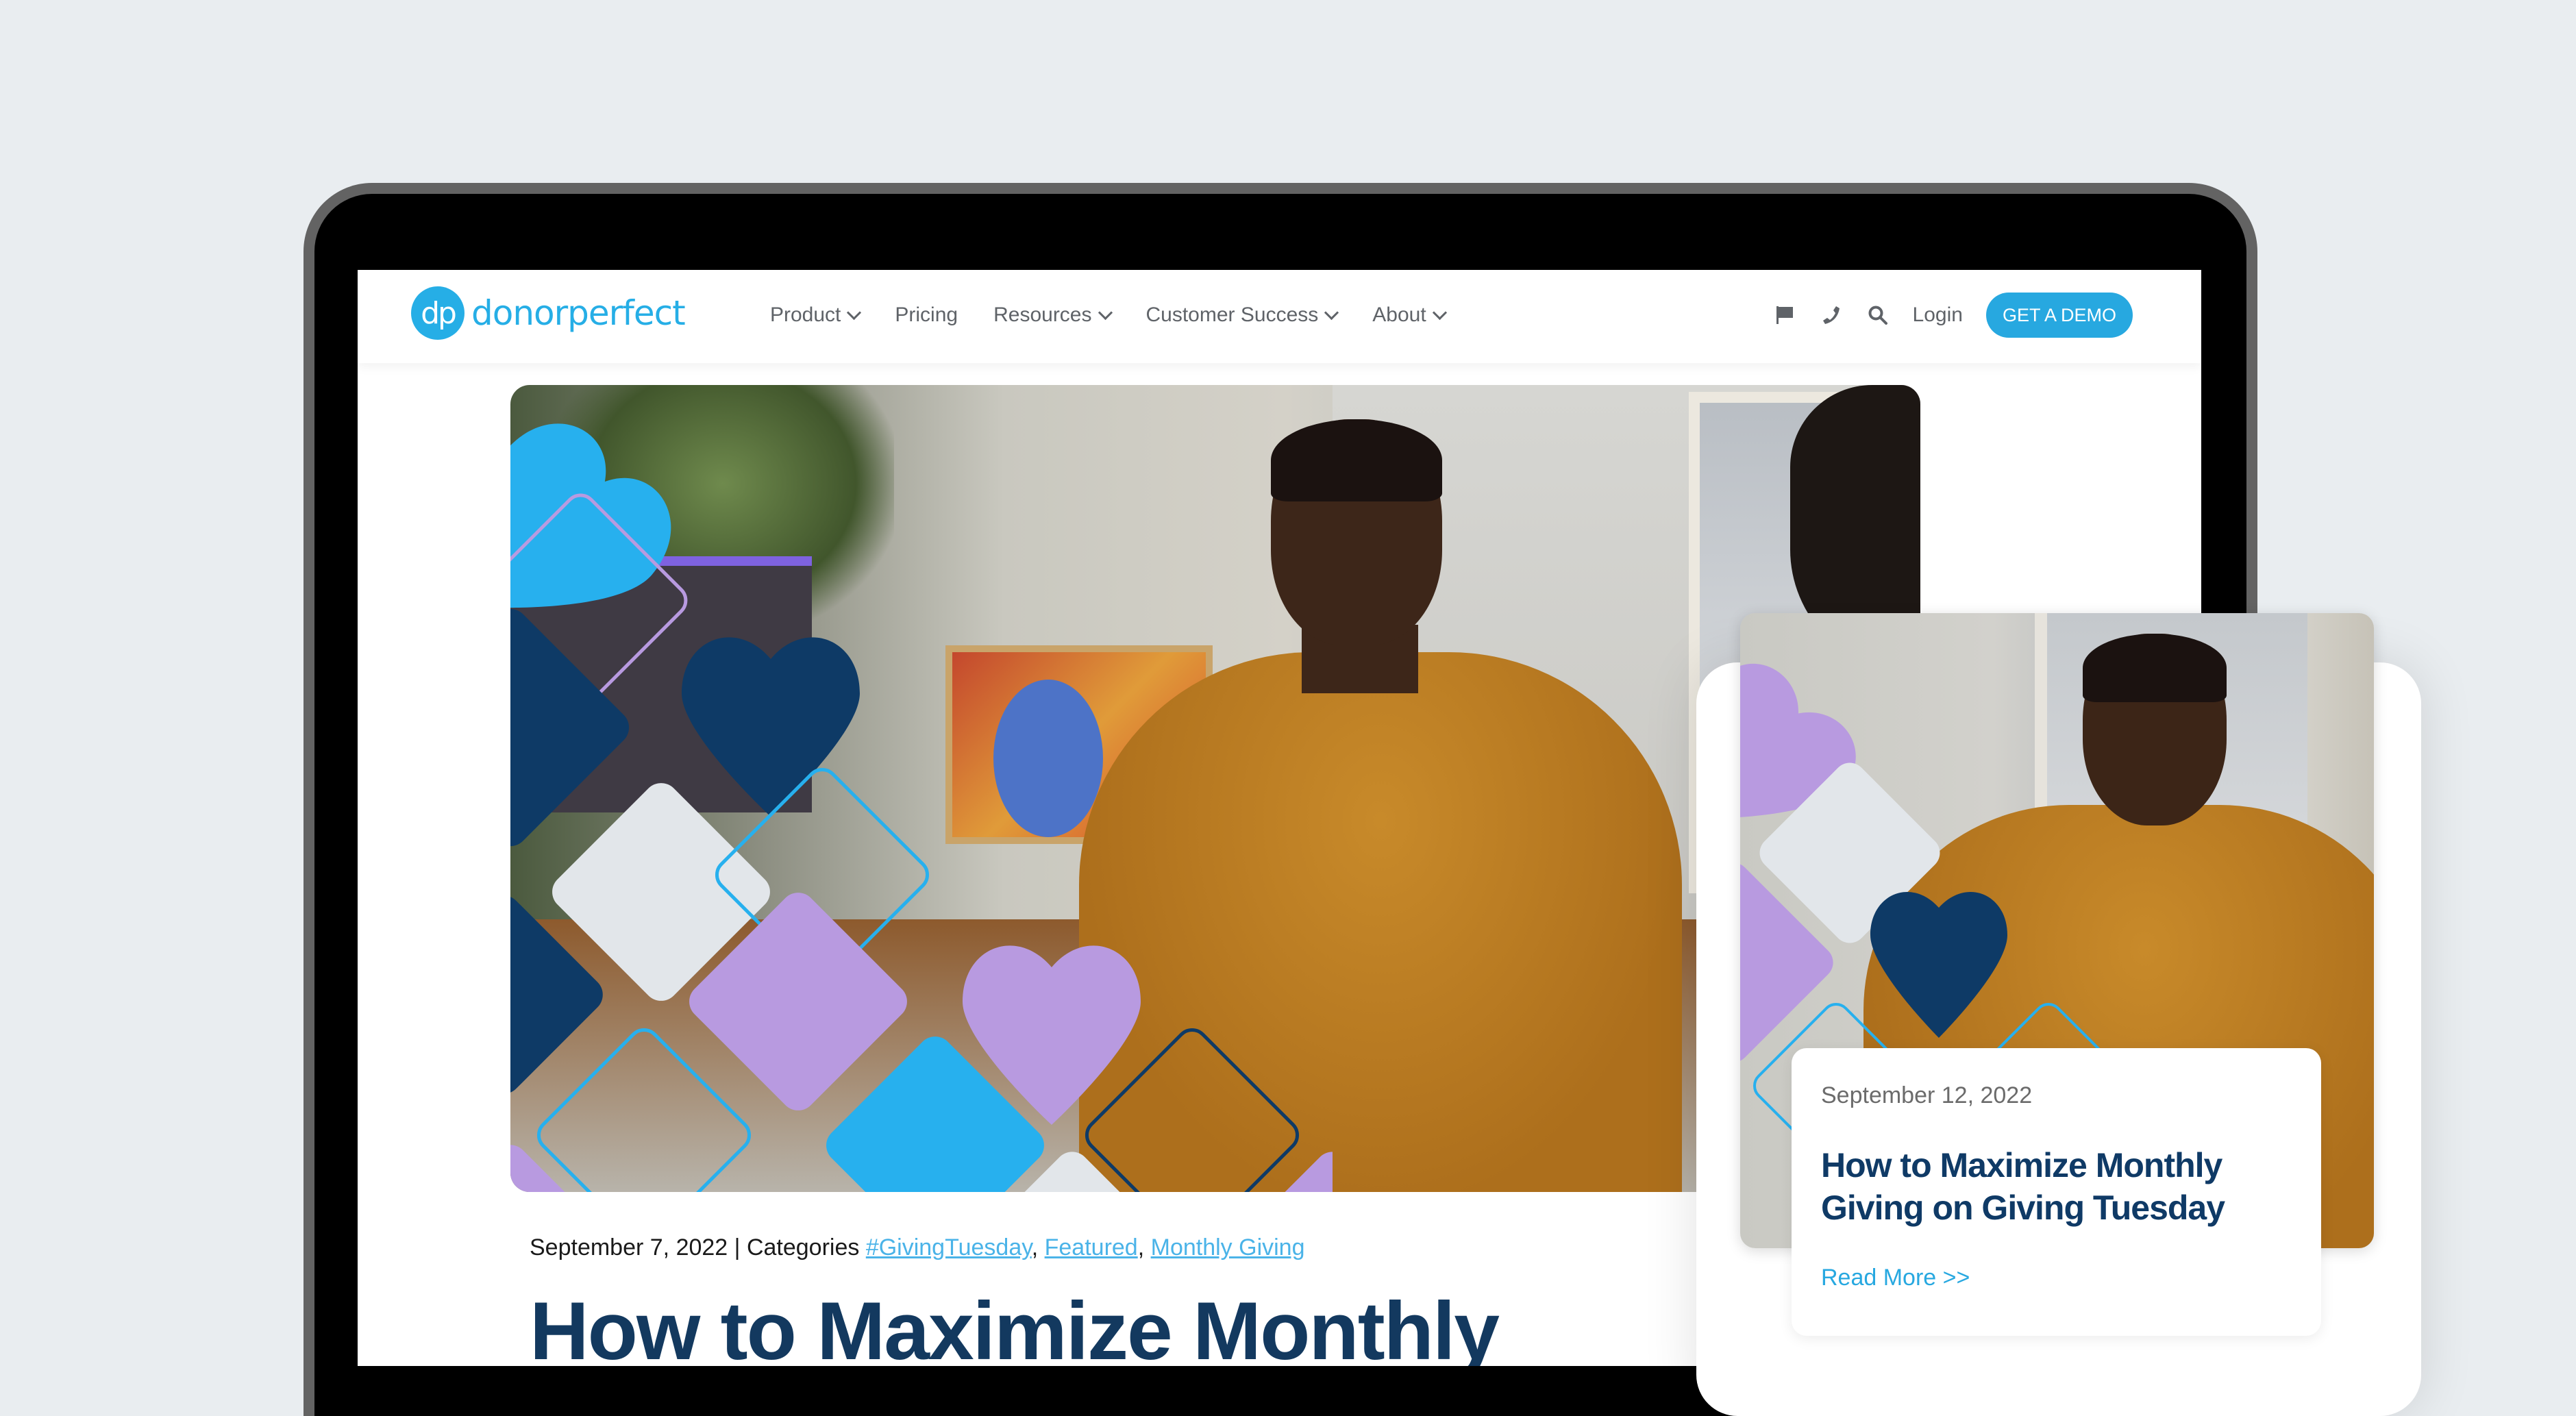  I want to click on diamond-navy, so click(570, 727).